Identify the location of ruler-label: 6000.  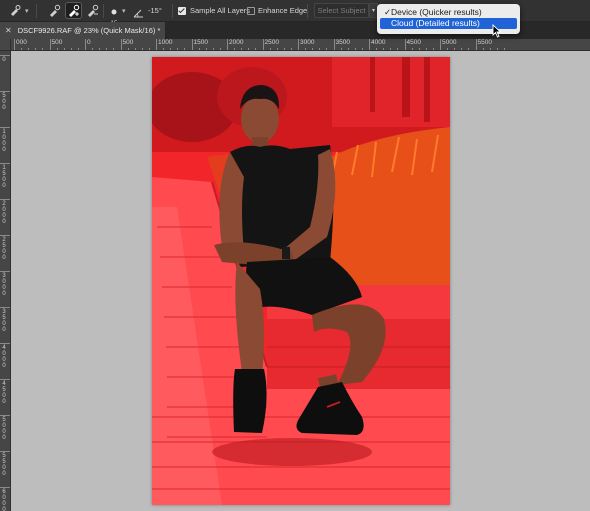
(4, 500).